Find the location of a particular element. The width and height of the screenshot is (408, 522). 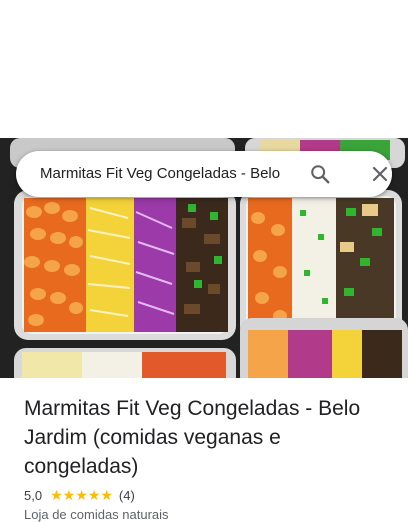

clear-search-button is located at coordinates (380, 174).